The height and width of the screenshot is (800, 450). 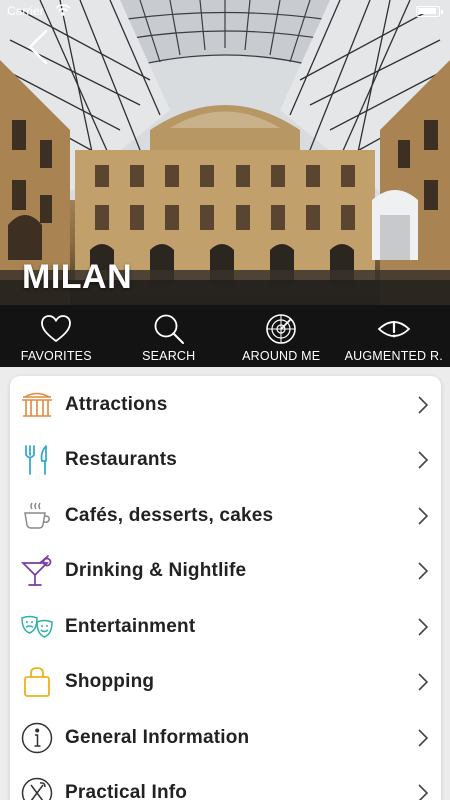 I want to click on colosseum-icon, so click(x=37, y=405).